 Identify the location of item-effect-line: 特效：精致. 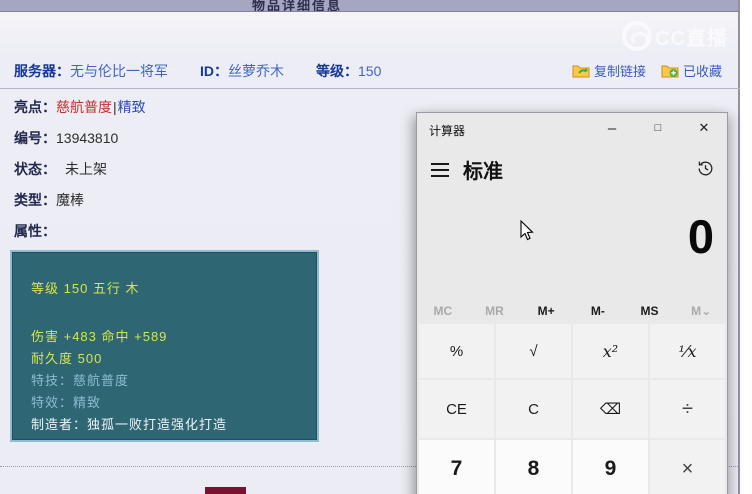
(66, 402).